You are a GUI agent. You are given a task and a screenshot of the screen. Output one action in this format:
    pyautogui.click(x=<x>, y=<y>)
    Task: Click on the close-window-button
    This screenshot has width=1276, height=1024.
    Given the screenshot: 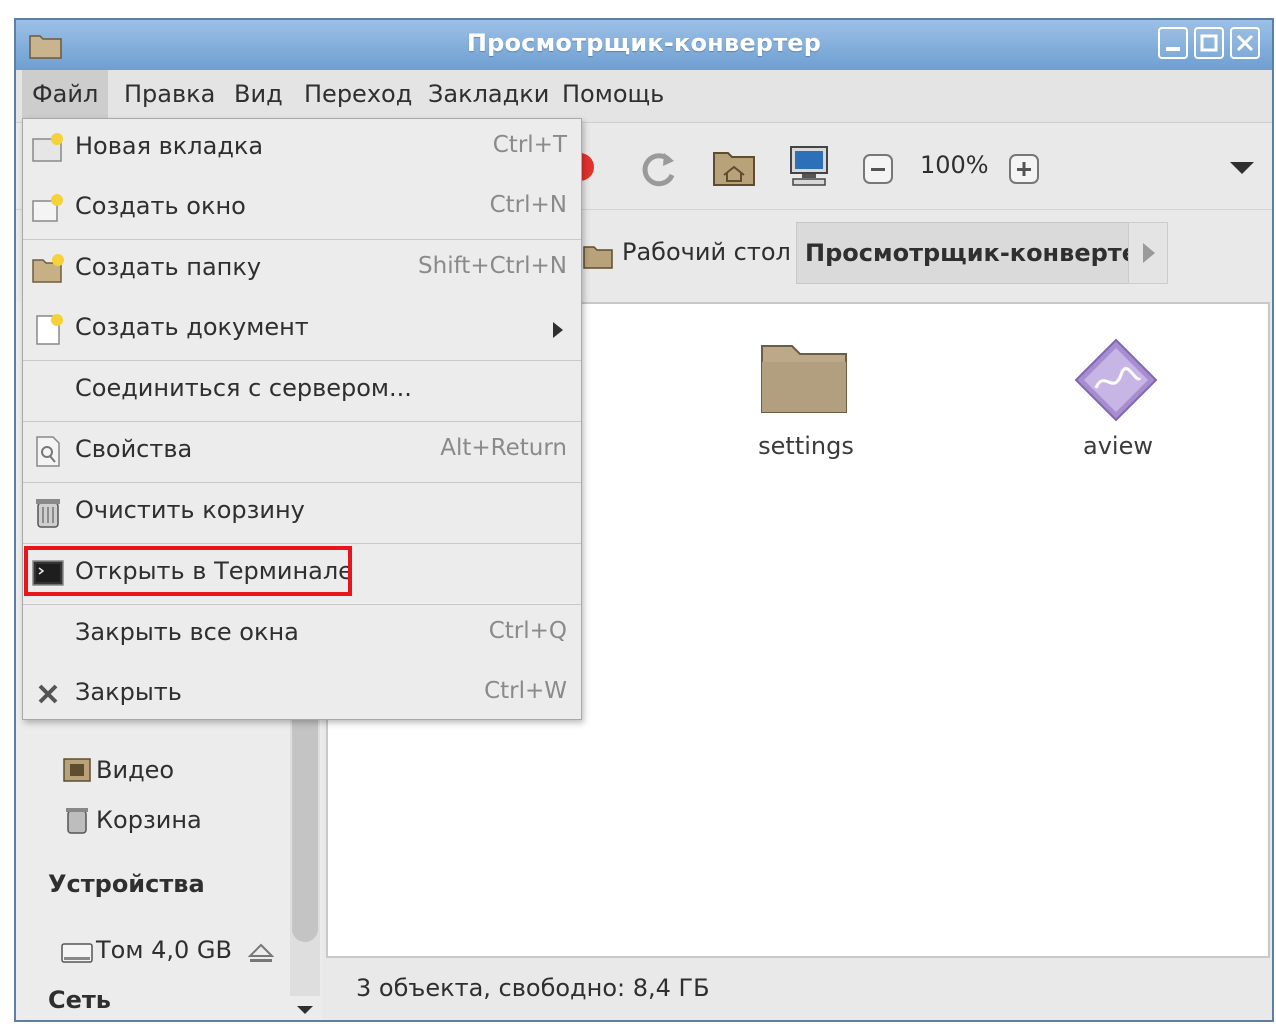 What is the action you would take?
    pyautogui.click(x=1245, y=43)
    